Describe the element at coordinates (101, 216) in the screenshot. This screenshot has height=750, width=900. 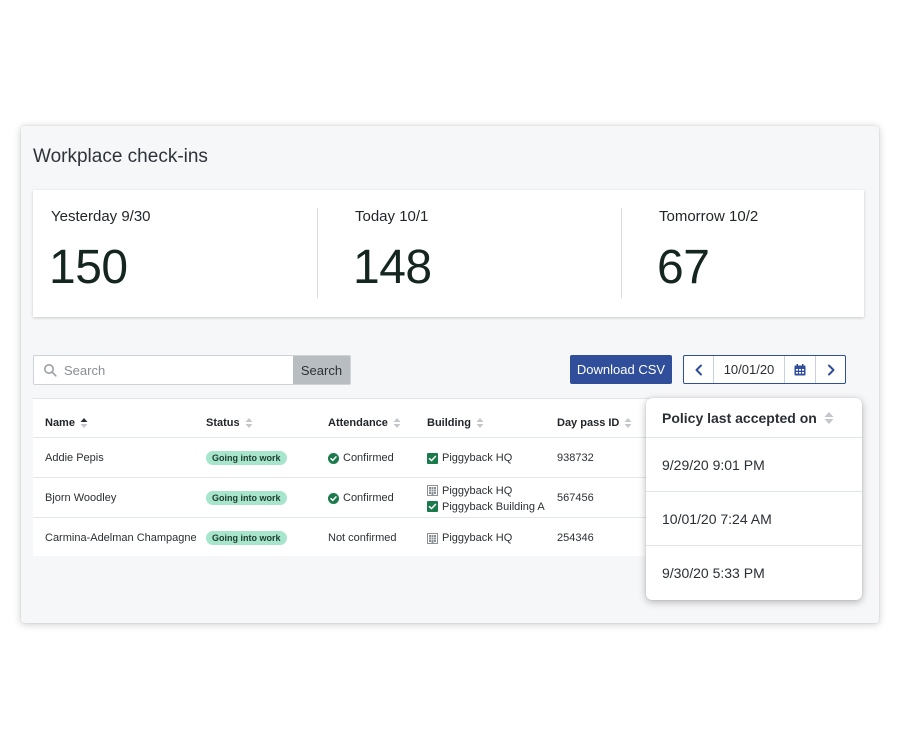
I see `stat-label: Yesterday 9/30` at that location.